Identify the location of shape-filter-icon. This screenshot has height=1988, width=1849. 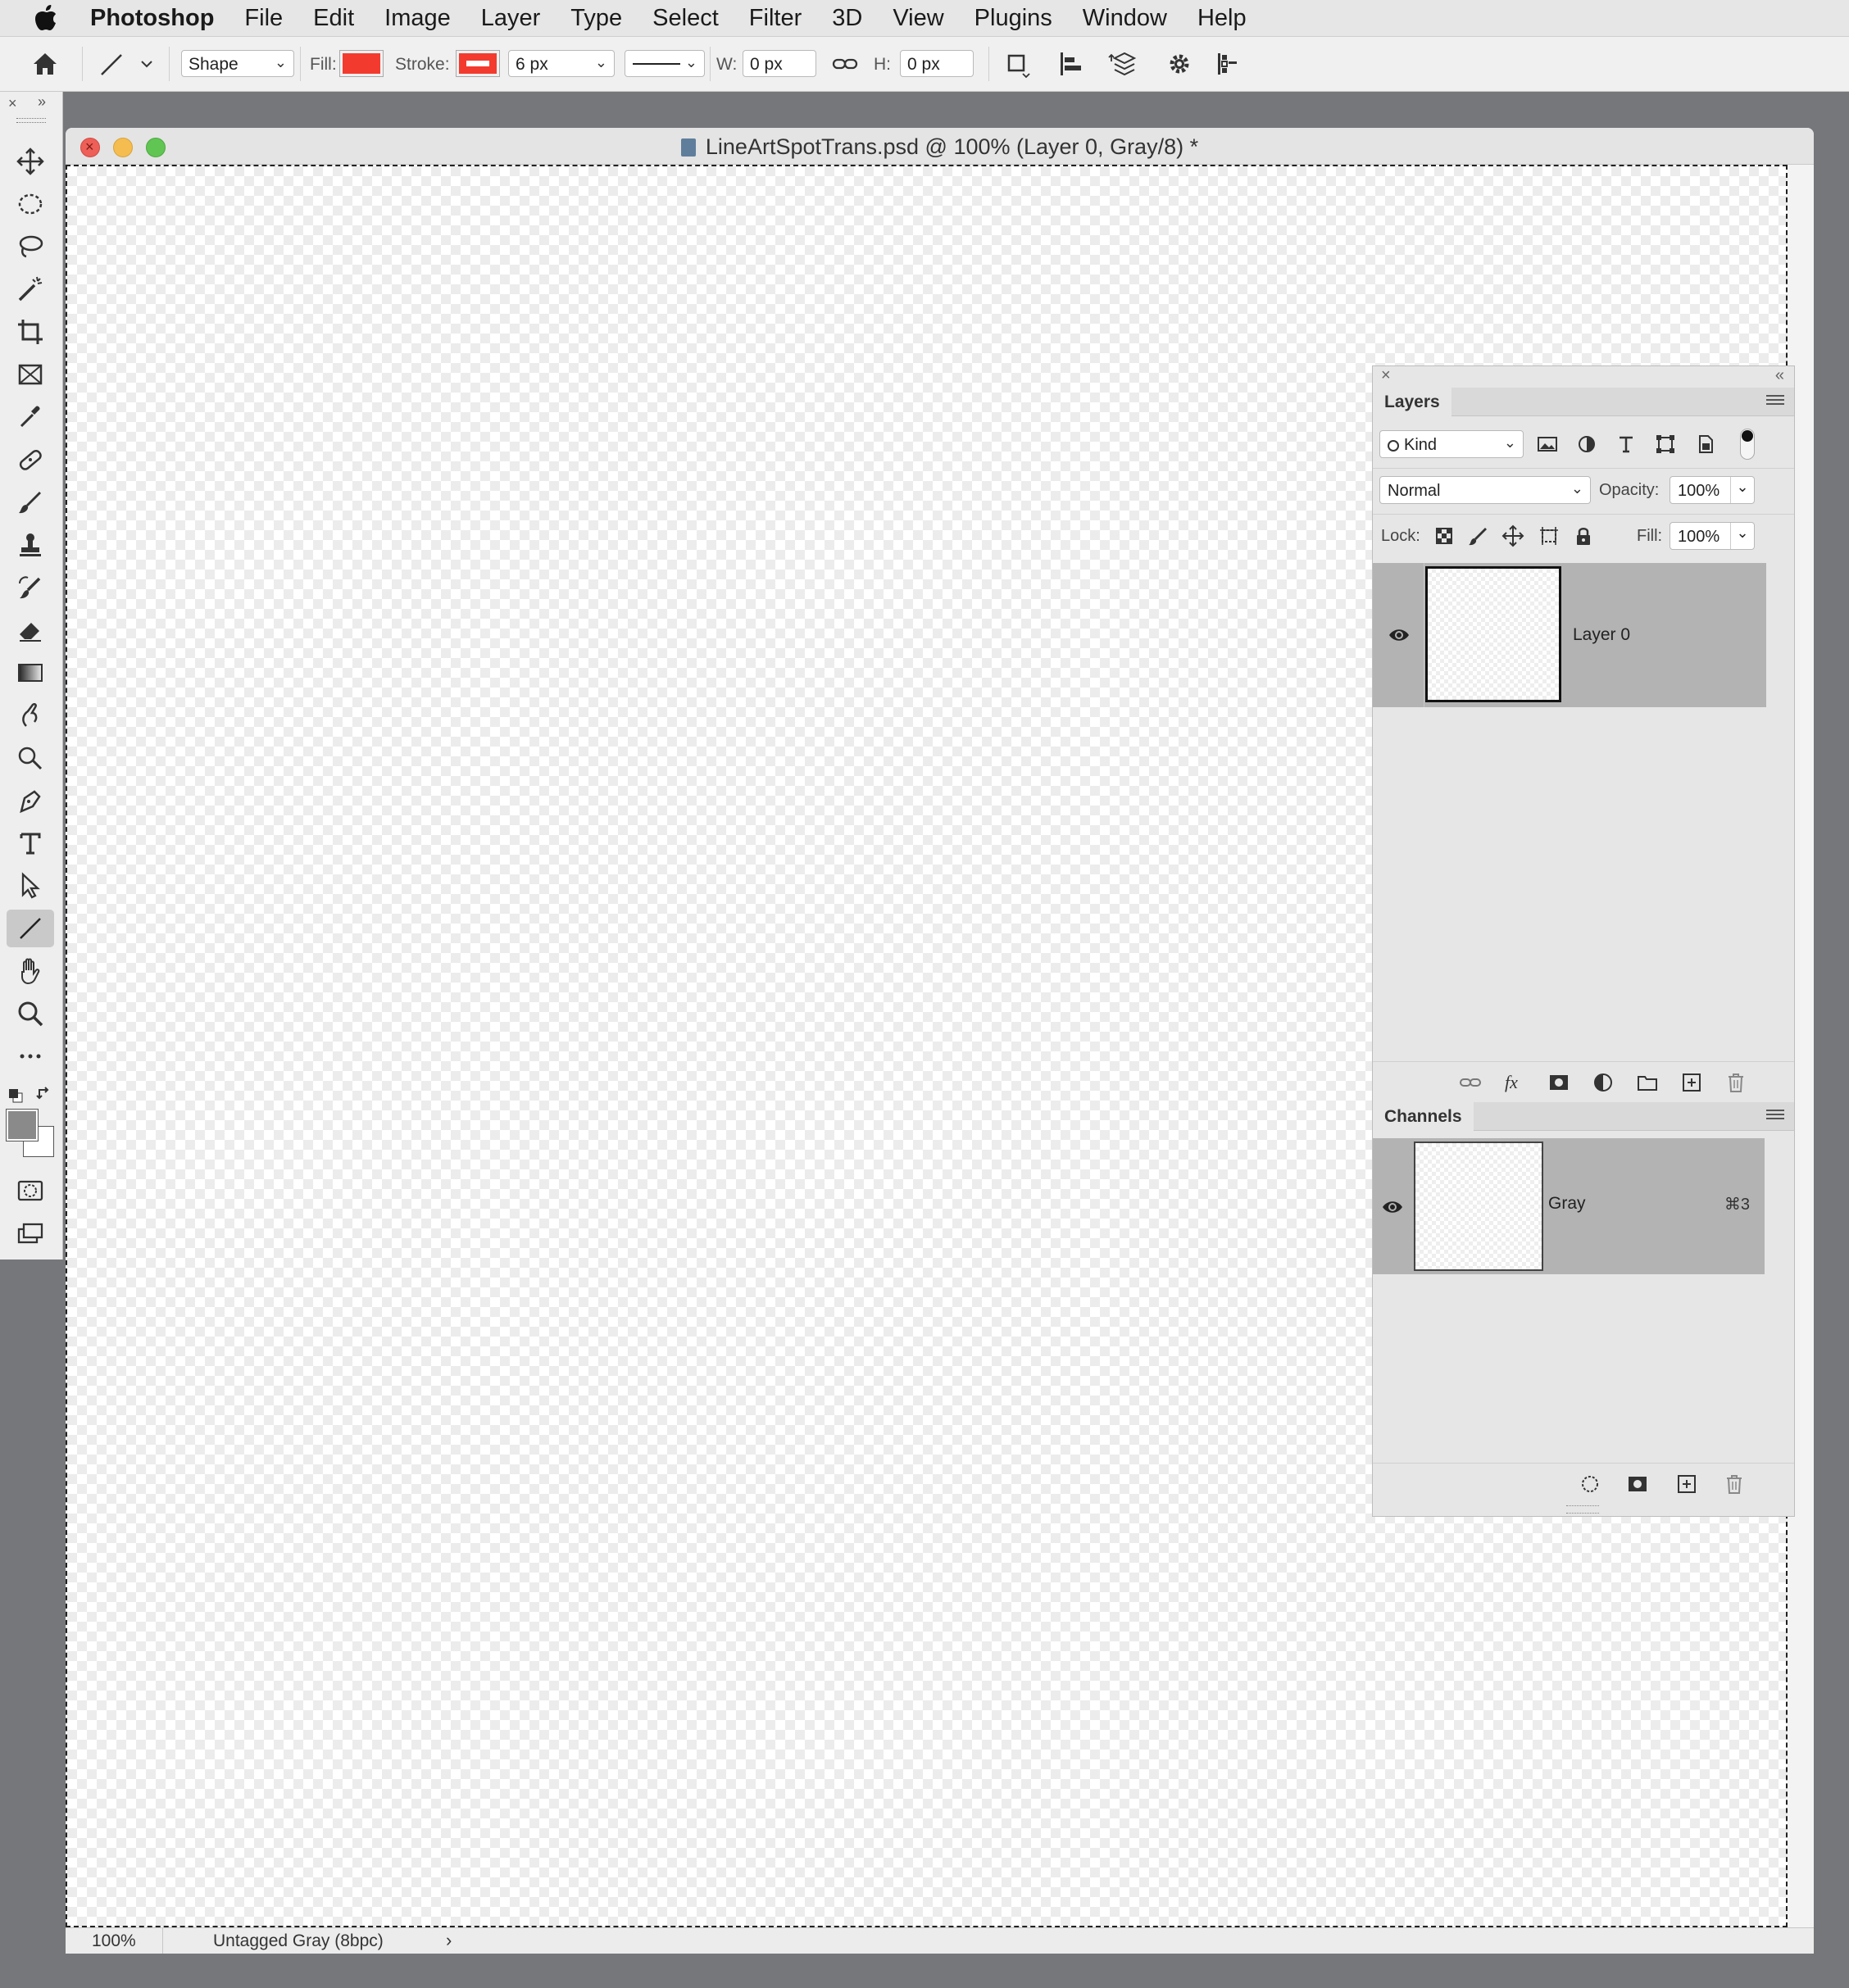
(1665, 444).